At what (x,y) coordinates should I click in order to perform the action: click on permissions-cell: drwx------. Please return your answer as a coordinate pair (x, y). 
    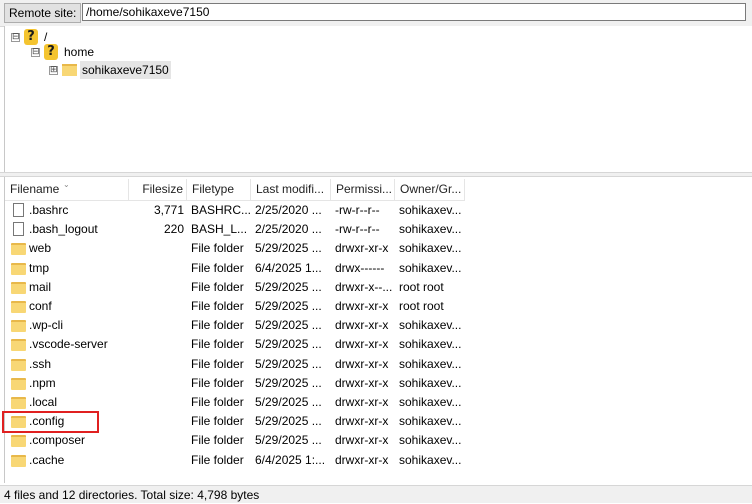
    Looking at the image, I should click on (360, 267).